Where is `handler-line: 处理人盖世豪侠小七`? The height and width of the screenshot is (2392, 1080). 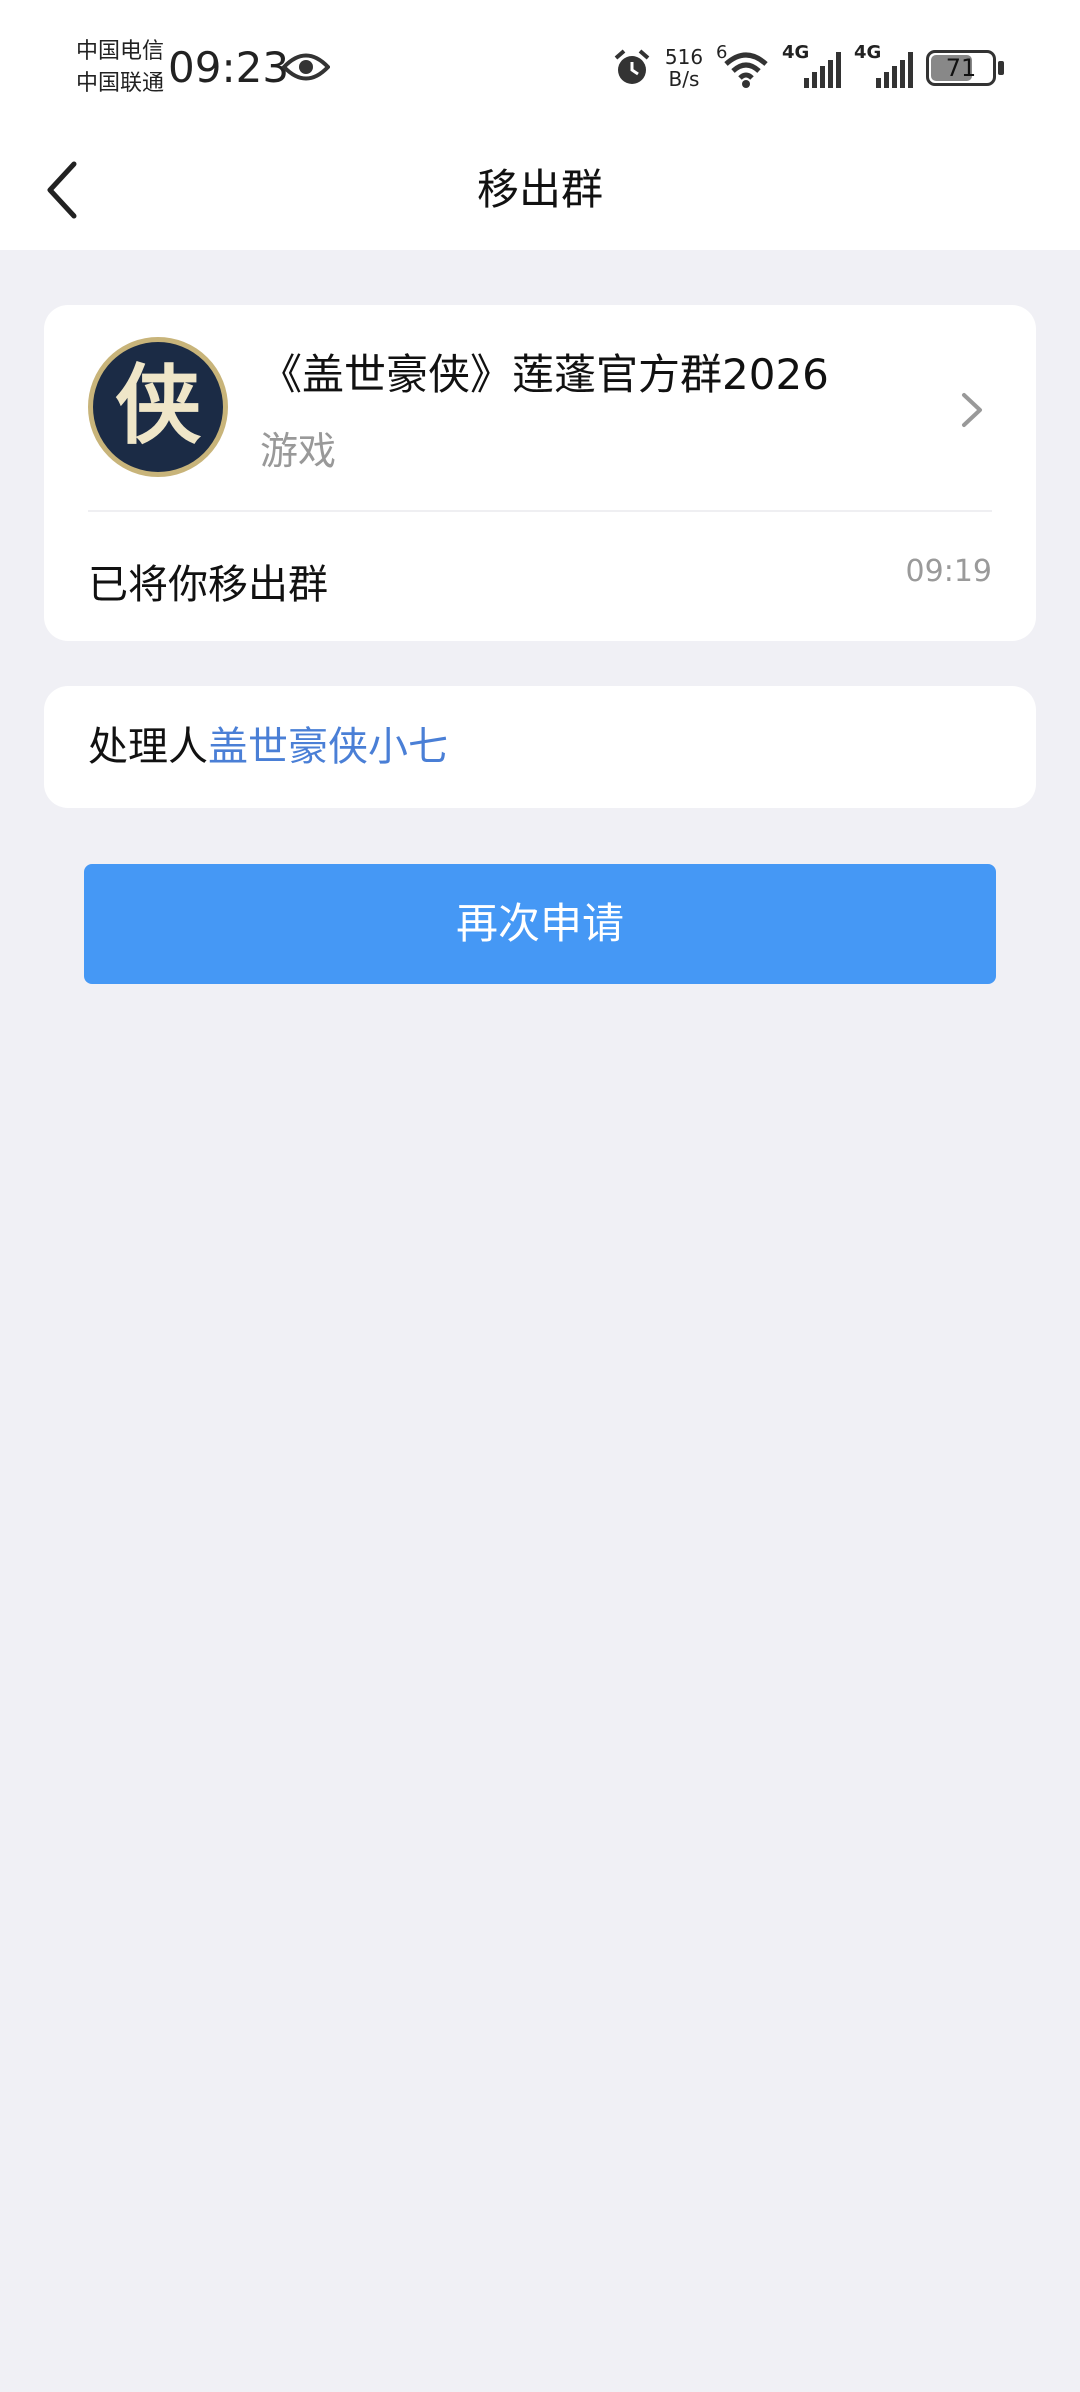
handler-line: 处理人盖世豪侠小七 is located at coordinates (268, 747).